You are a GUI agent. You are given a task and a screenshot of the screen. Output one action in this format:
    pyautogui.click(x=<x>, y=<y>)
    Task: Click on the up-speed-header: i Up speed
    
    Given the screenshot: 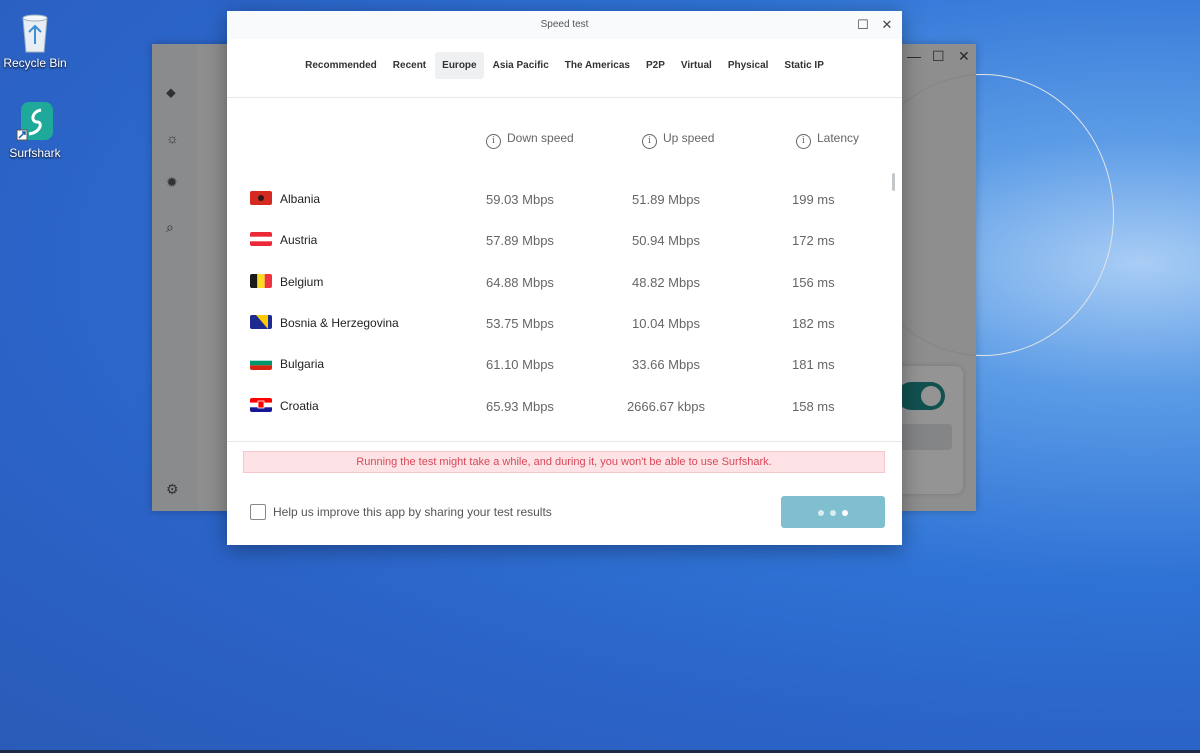 What is the action you would take?
    pyautogui.click(x=678, y=140)
    